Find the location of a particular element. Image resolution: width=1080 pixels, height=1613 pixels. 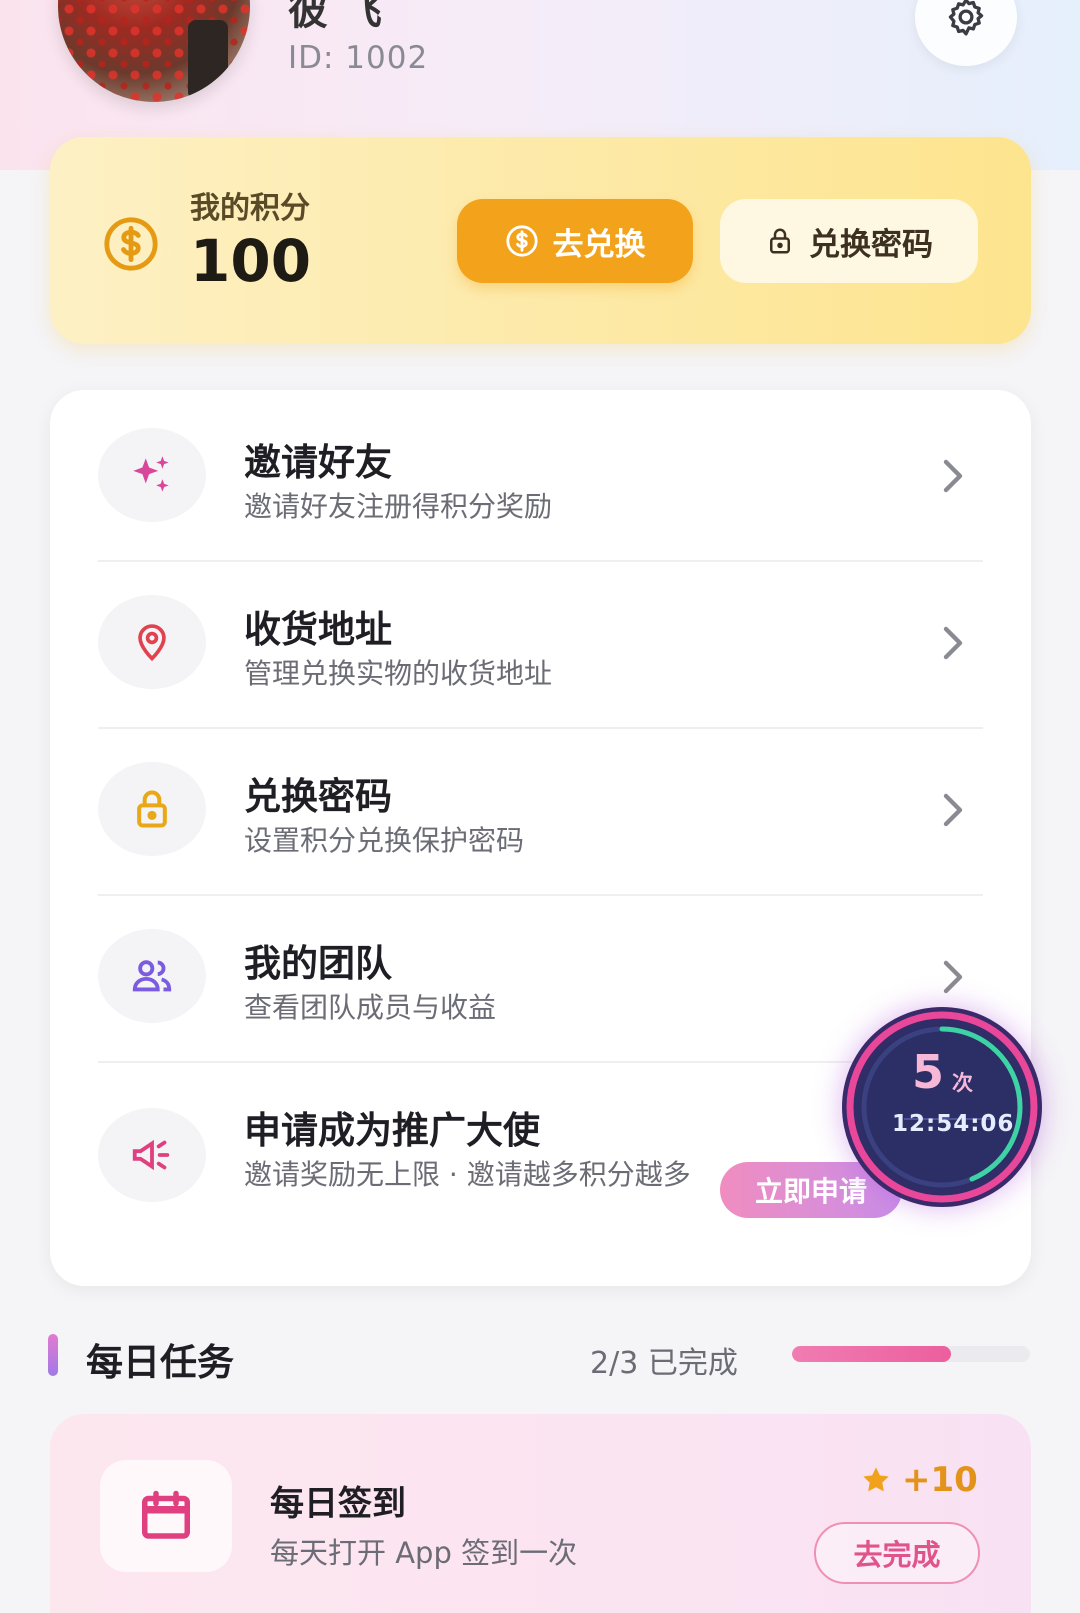

daily-tasks-progress-bar is located at coordinates (911, 1354).